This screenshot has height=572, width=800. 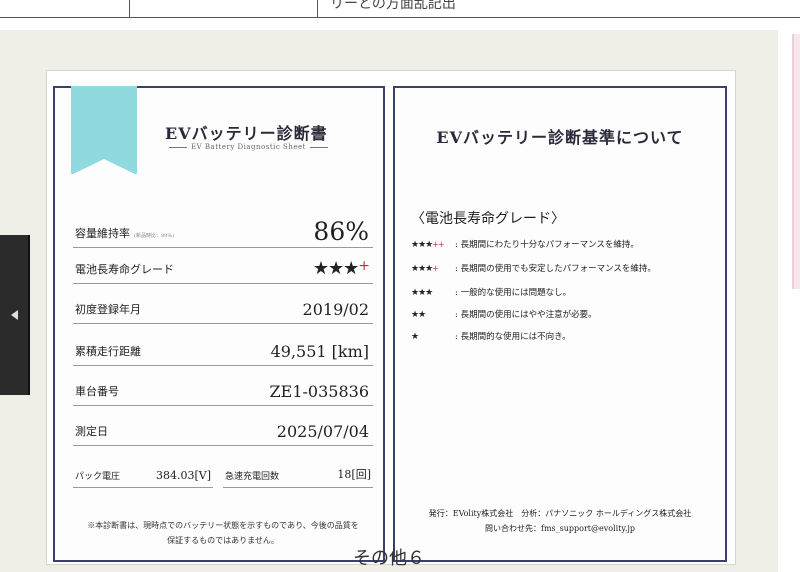 What do you see at coordinates (319, 391) in the screenshot?
I see `vin-value: ZE1-035836` at bounding box center [319, 391].